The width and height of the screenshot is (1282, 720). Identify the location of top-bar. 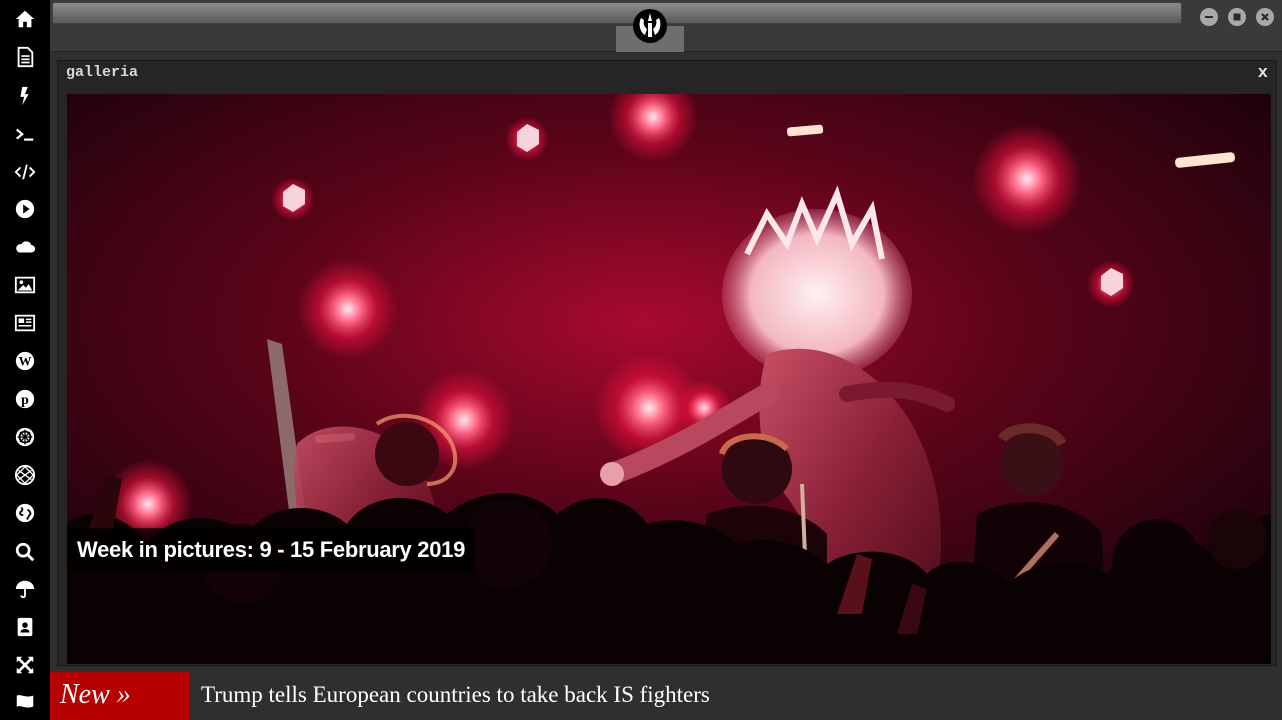
(666, 26).